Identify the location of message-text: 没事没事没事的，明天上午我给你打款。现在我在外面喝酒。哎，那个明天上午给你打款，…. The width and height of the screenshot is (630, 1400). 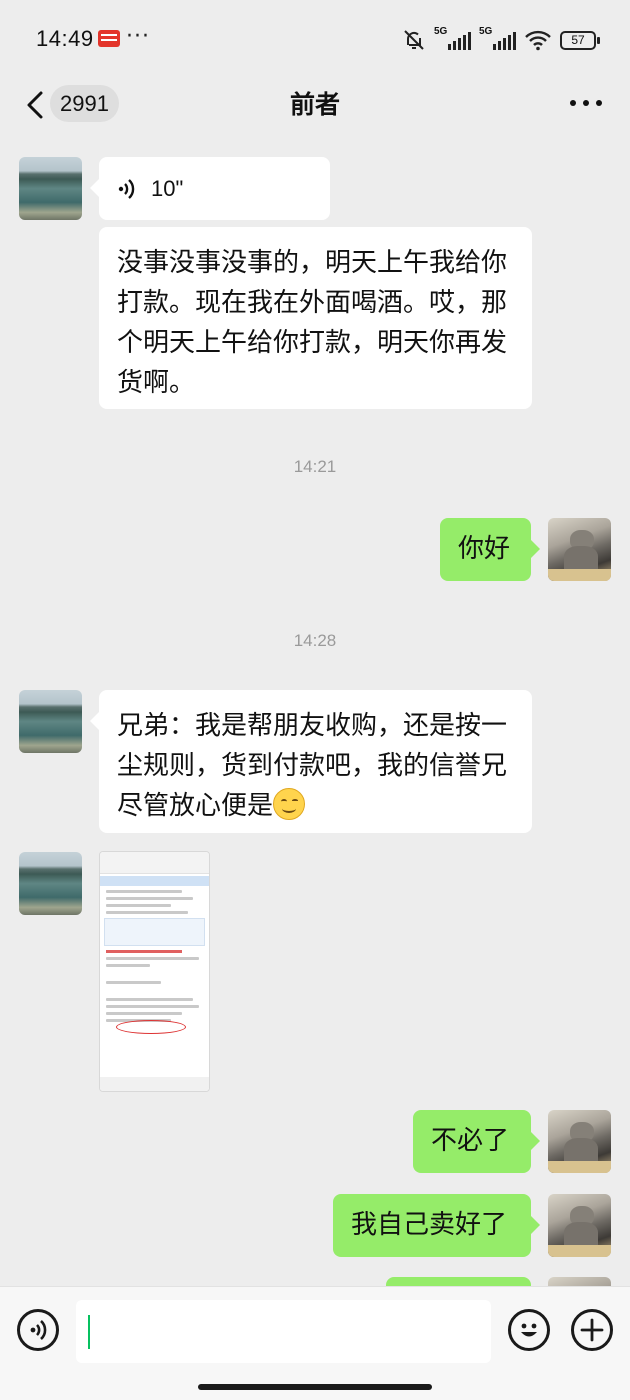
(312, 323).